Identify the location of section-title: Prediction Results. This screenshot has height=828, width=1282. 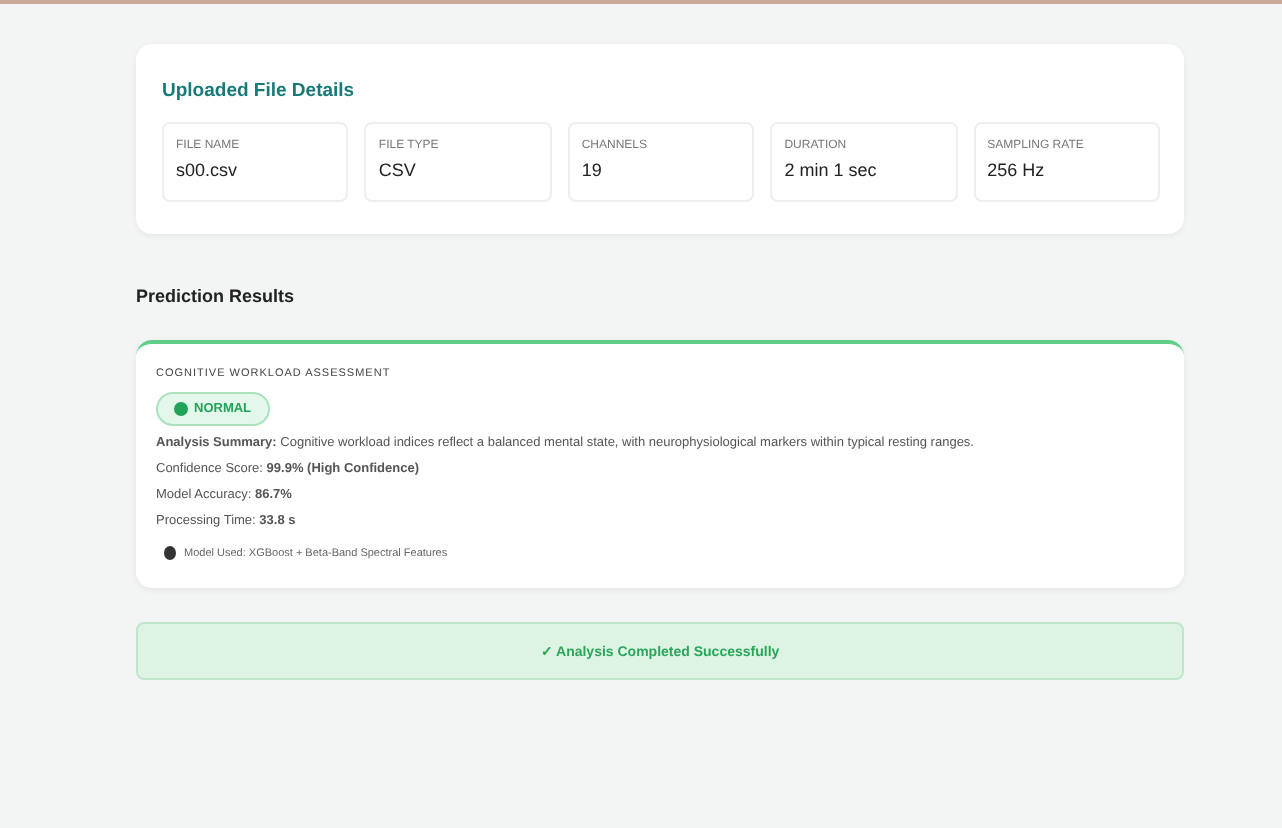
(216, 297).